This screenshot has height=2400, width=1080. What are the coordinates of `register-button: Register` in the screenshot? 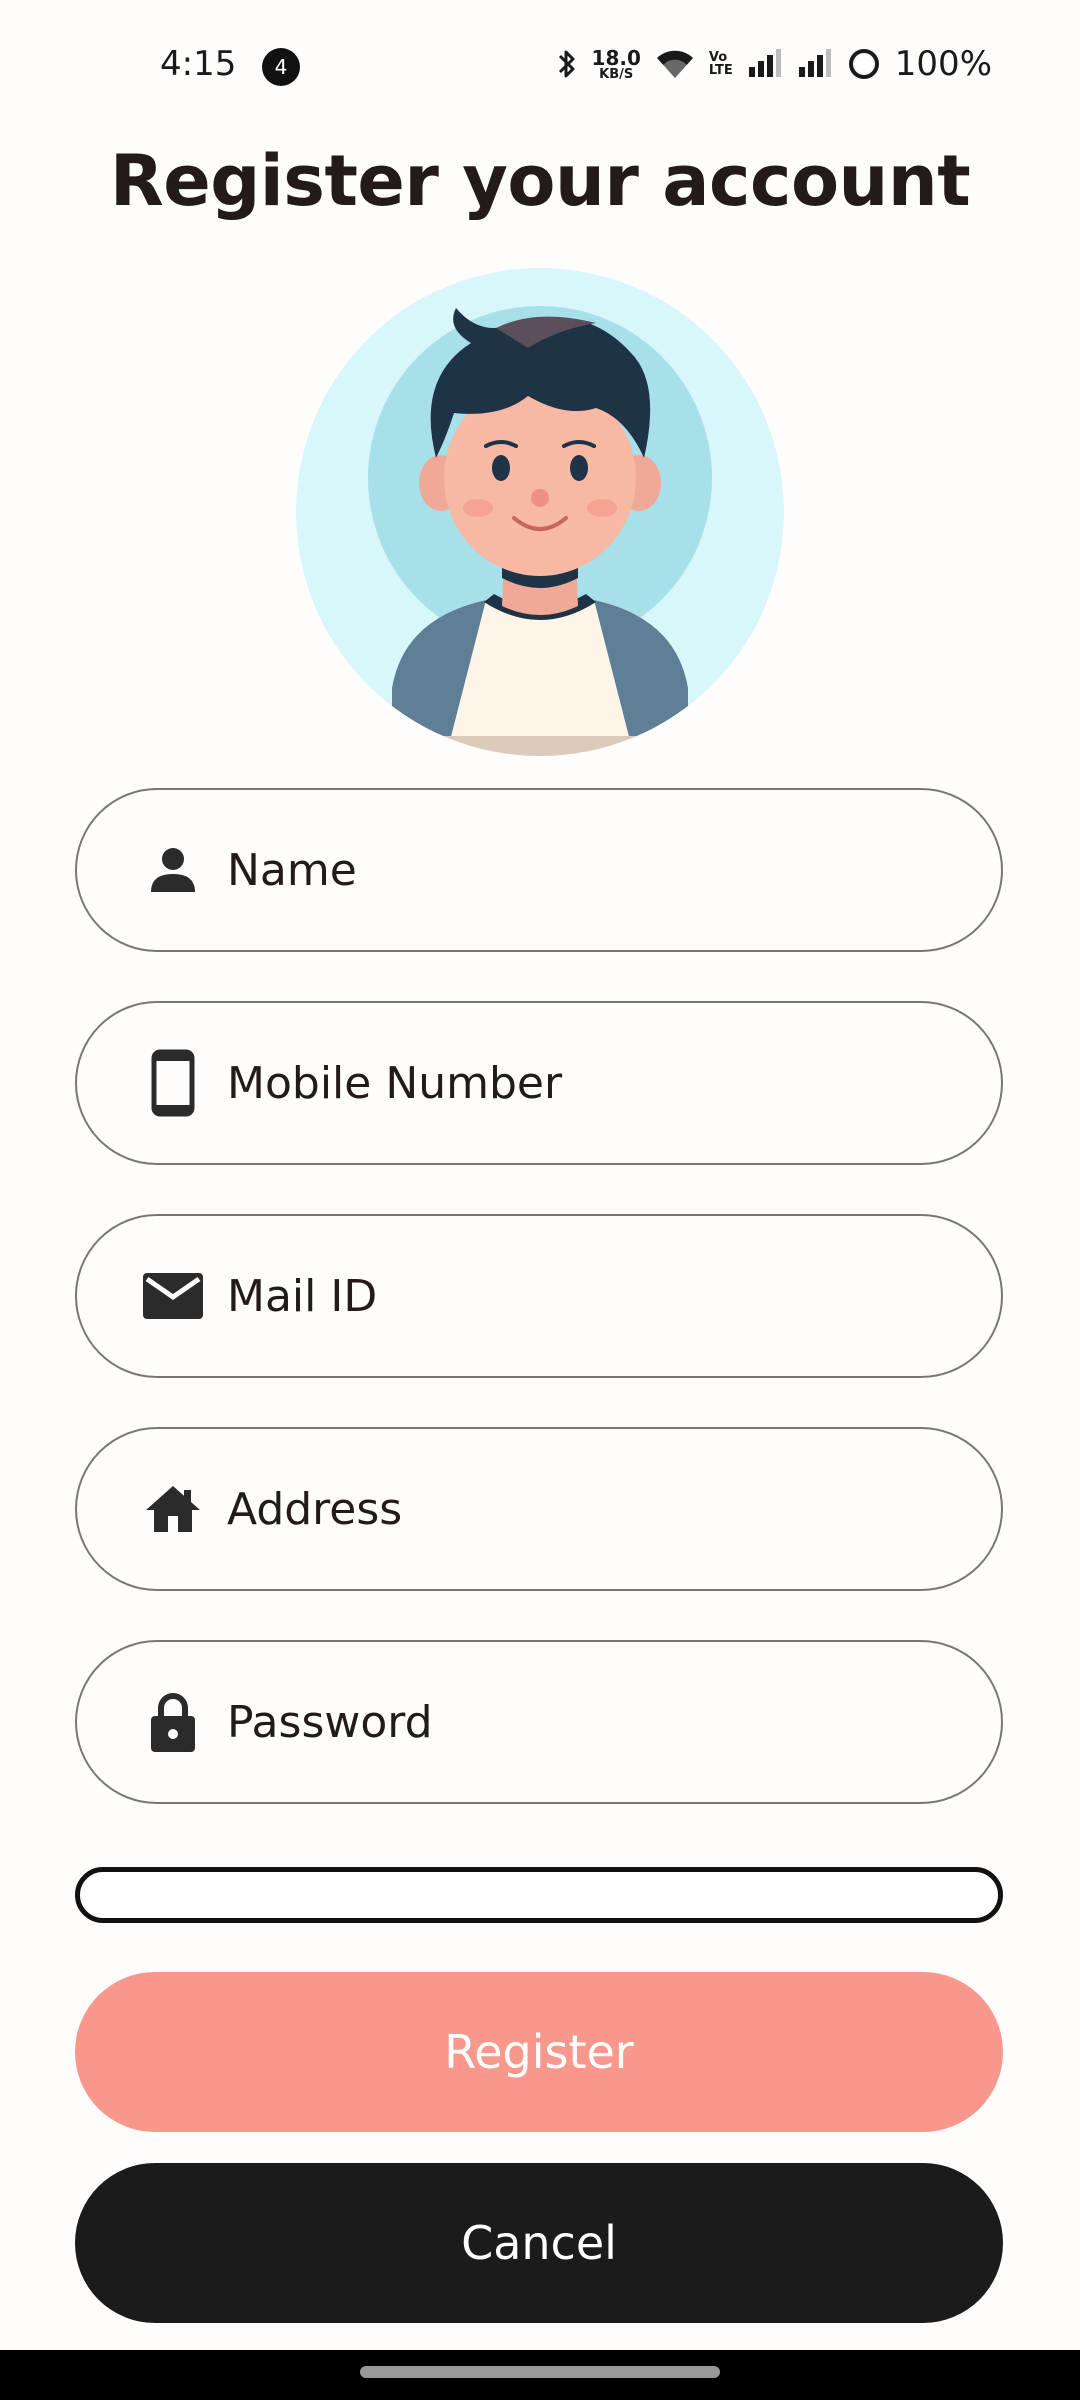 It's located at (539, 2052).